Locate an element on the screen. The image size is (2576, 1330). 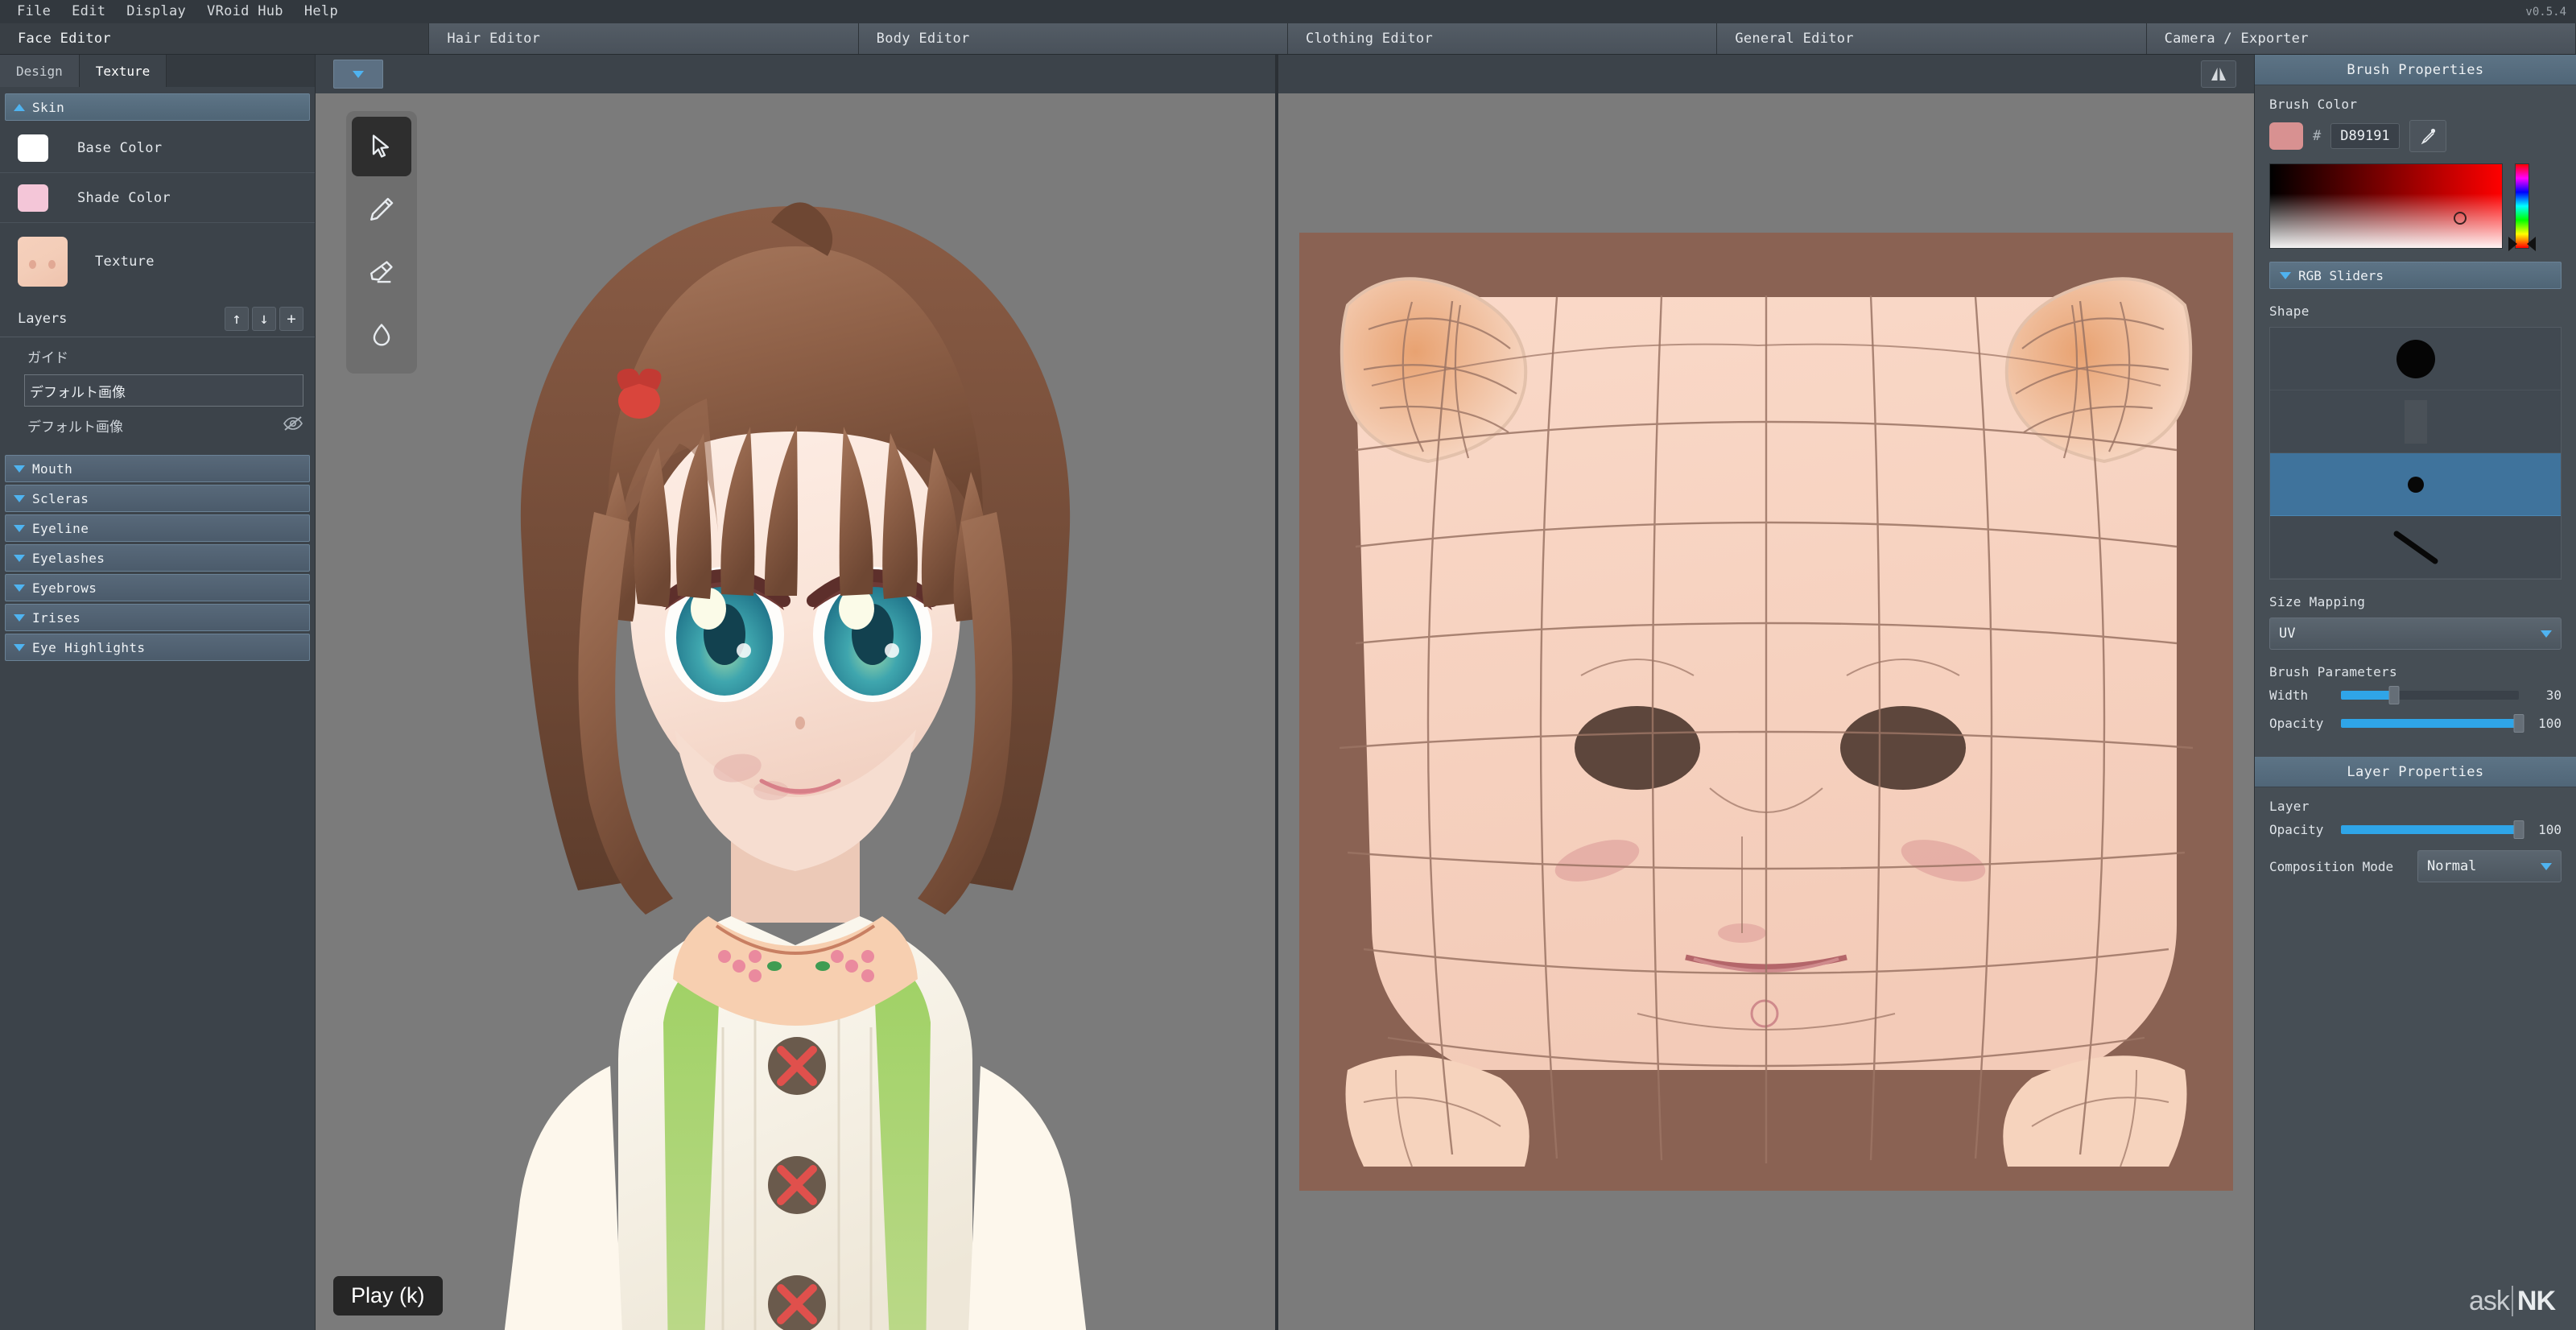
sidebar-tab-bar: Design Texture is located at coordinates (157, 71).